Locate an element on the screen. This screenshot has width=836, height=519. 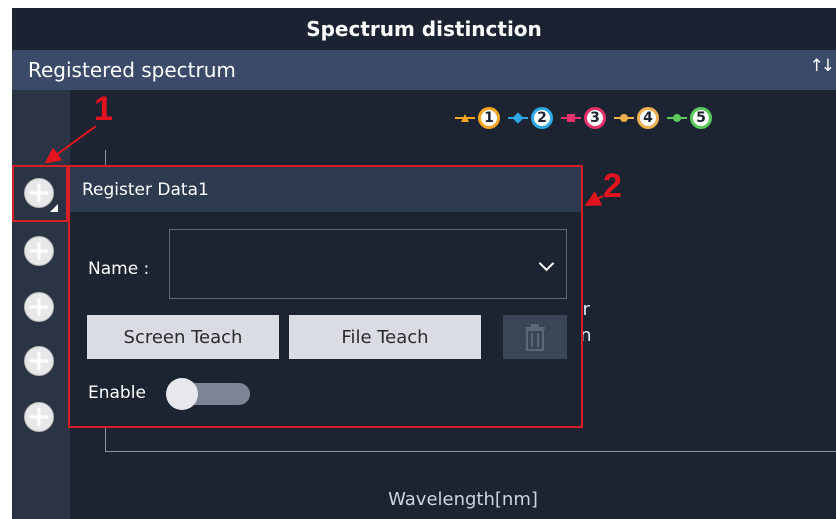
legend-item-3: 3 is located at coordinates (583, 118).